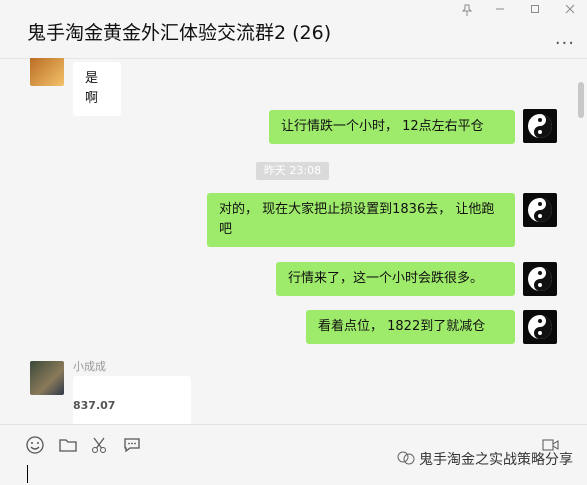  I want to click on text-cursor, so click(27, 474).